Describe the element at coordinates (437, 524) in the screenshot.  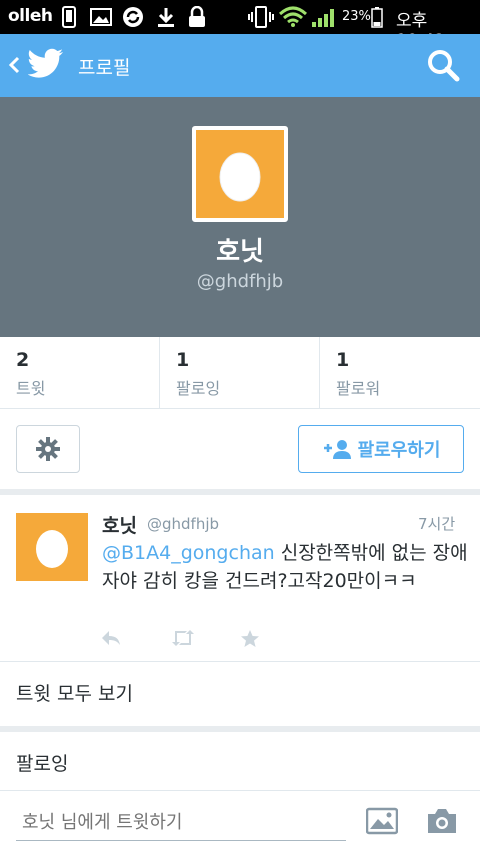
I see `tweet-time: 7시간` at that location.